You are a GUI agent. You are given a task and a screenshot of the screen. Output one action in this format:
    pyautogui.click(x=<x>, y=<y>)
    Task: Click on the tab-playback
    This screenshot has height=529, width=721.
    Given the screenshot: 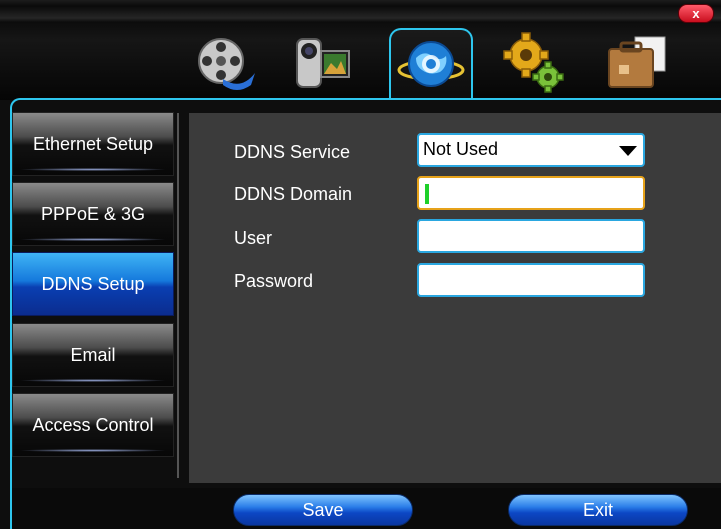 What is the action you would take?
    pyautogui.click(x=225, y=63)
    